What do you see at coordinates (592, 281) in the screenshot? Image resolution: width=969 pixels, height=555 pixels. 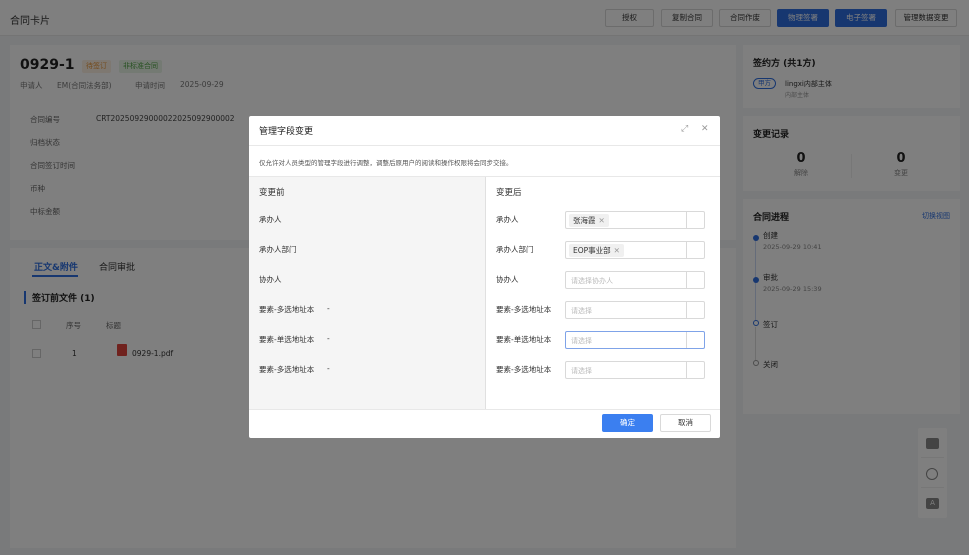 I see `placeholder: 请选择协办人` at bounding box center [592, 281].